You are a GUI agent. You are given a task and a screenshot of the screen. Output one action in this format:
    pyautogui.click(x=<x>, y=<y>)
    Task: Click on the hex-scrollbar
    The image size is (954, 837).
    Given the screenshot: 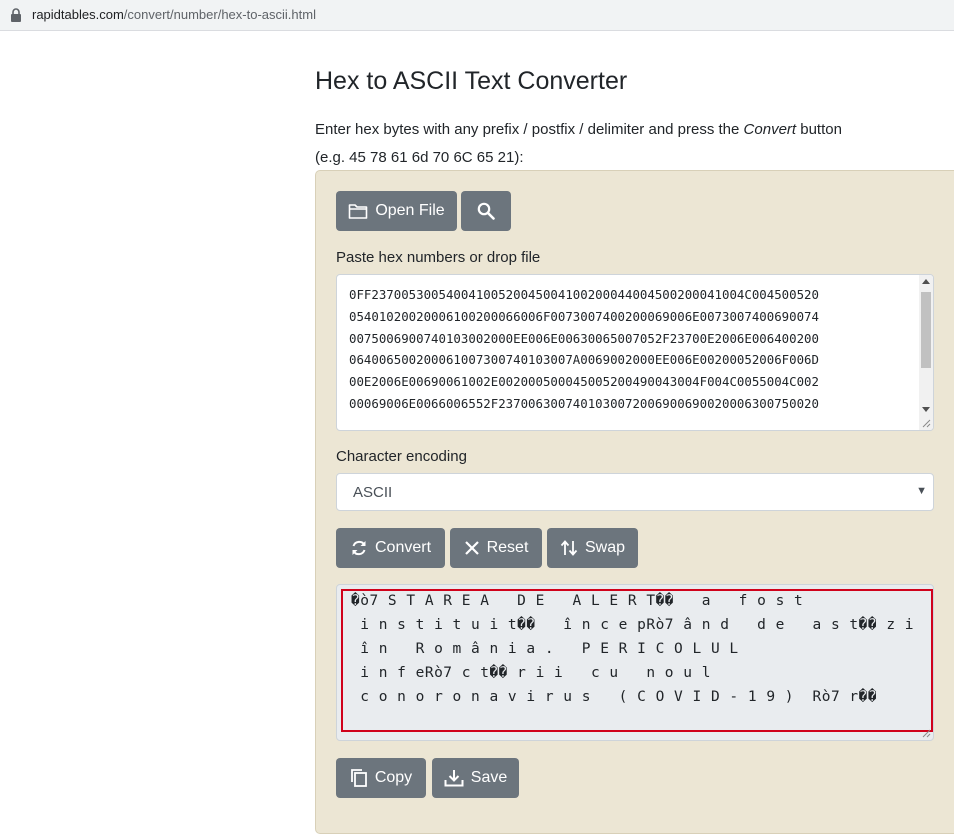 What is the action you would take?
    pyautogui.click(x=926, y=352)
    